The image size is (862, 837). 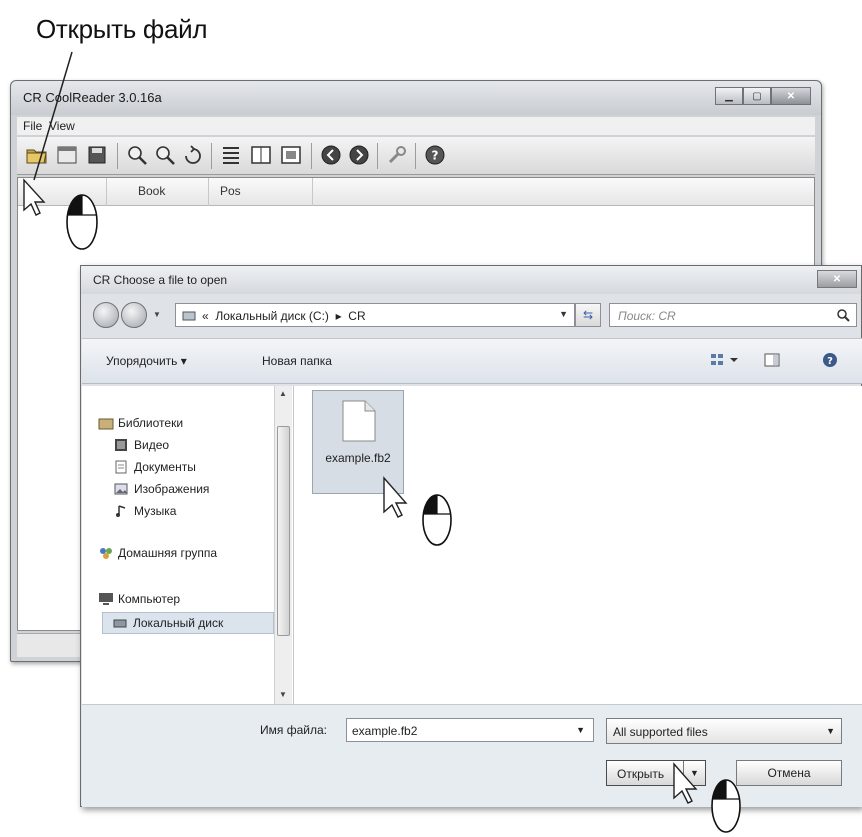 What do you see at coordinates (470, 730) in the screenshot?
I see `filename-field: example.fb2 ▼` at bounding box center [470, 730].